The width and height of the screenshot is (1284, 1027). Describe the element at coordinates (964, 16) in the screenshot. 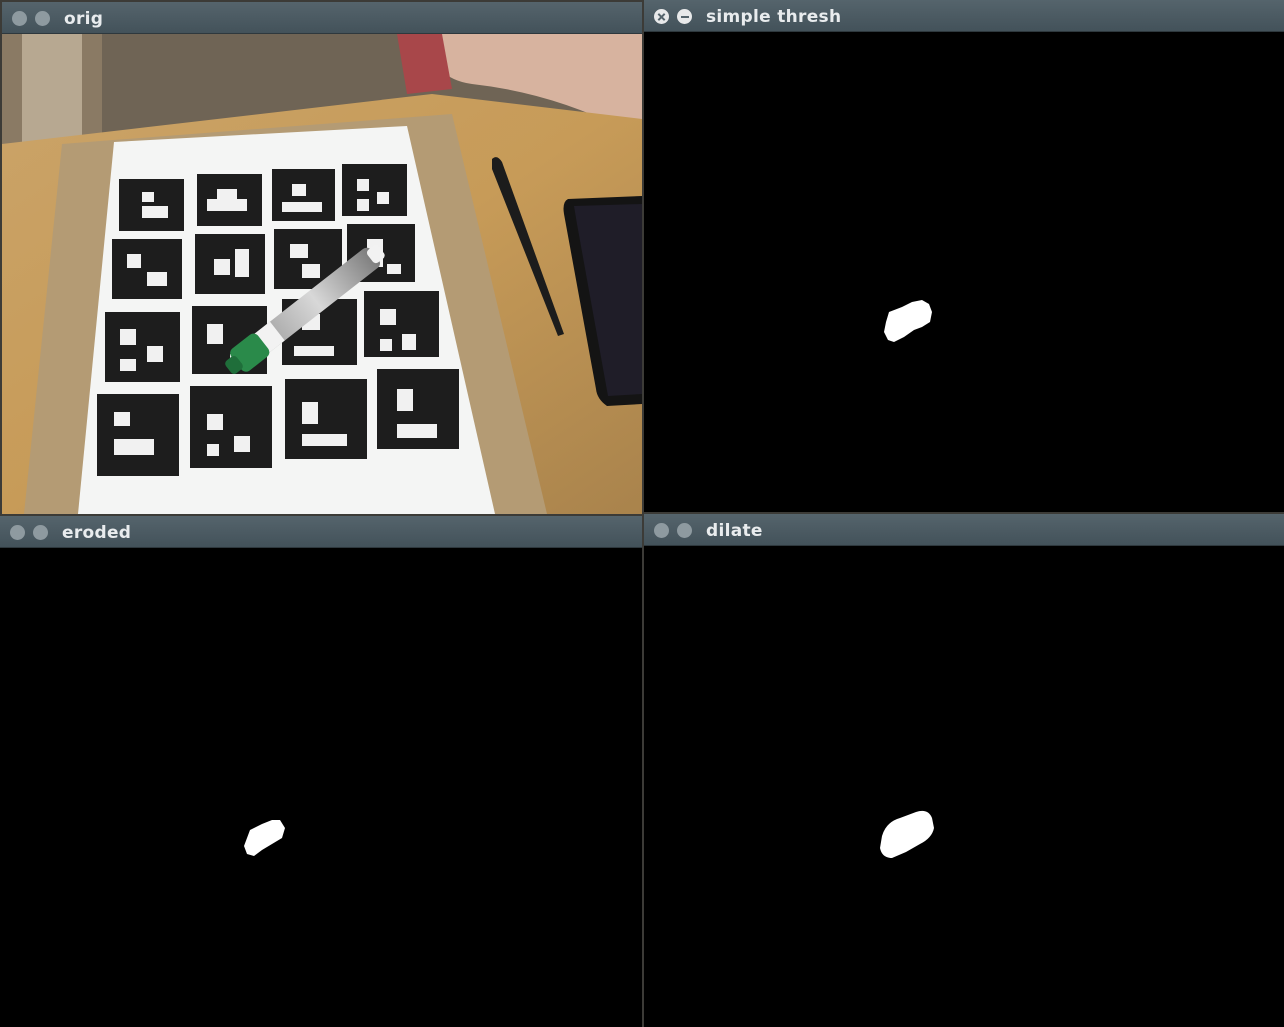

I see `title-bar: simple thresh` at that location.